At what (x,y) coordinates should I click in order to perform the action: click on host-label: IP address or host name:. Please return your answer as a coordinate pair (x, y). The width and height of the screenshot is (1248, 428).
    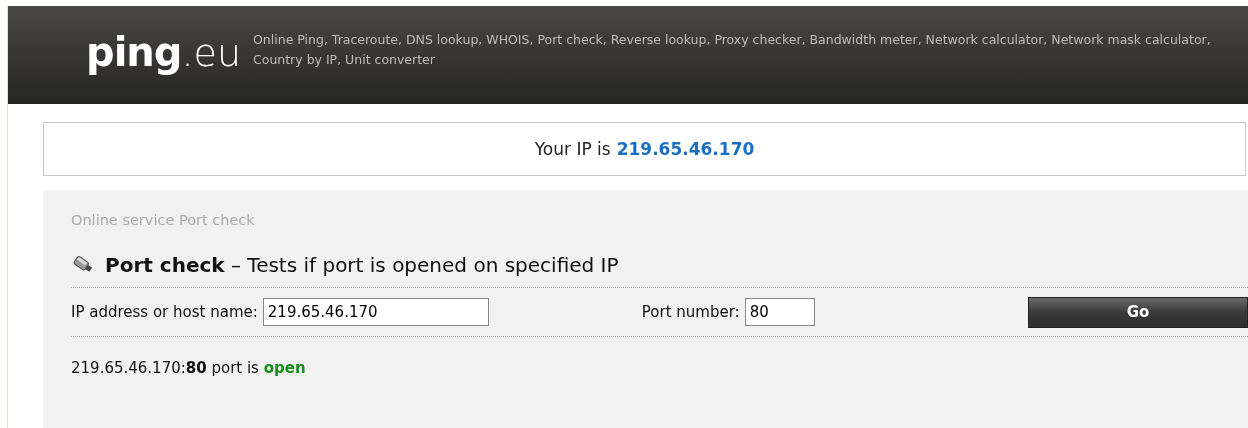
    Looking at the image, I should click on (164, 312).